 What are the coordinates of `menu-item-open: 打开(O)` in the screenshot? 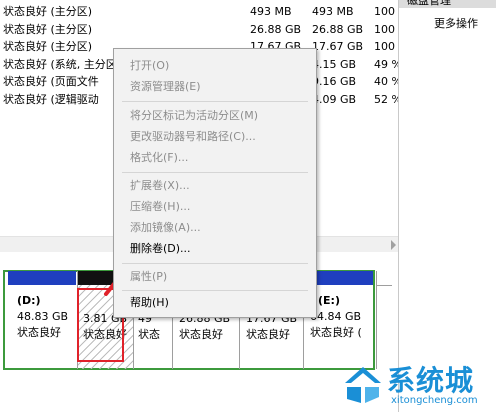 It's located at (149, 66).